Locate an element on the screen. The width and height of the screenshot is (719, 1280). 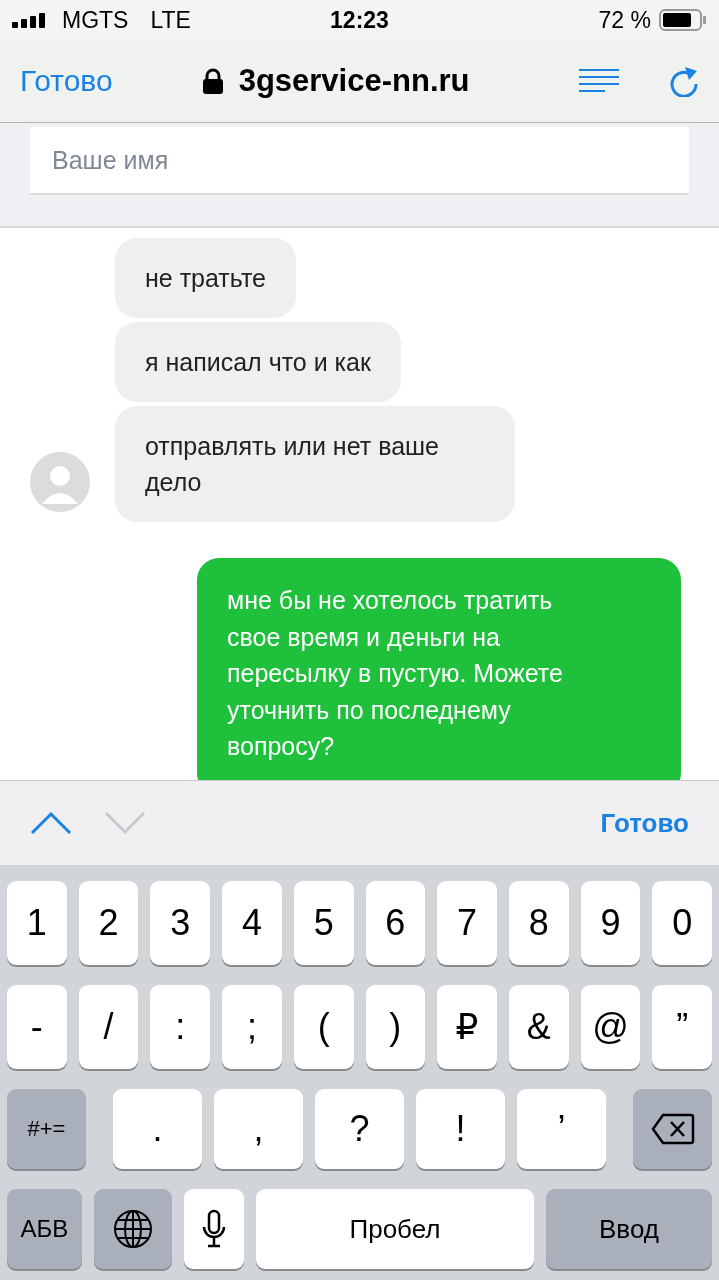
name-field: Ваше имя is located at coordinates (359, 161).